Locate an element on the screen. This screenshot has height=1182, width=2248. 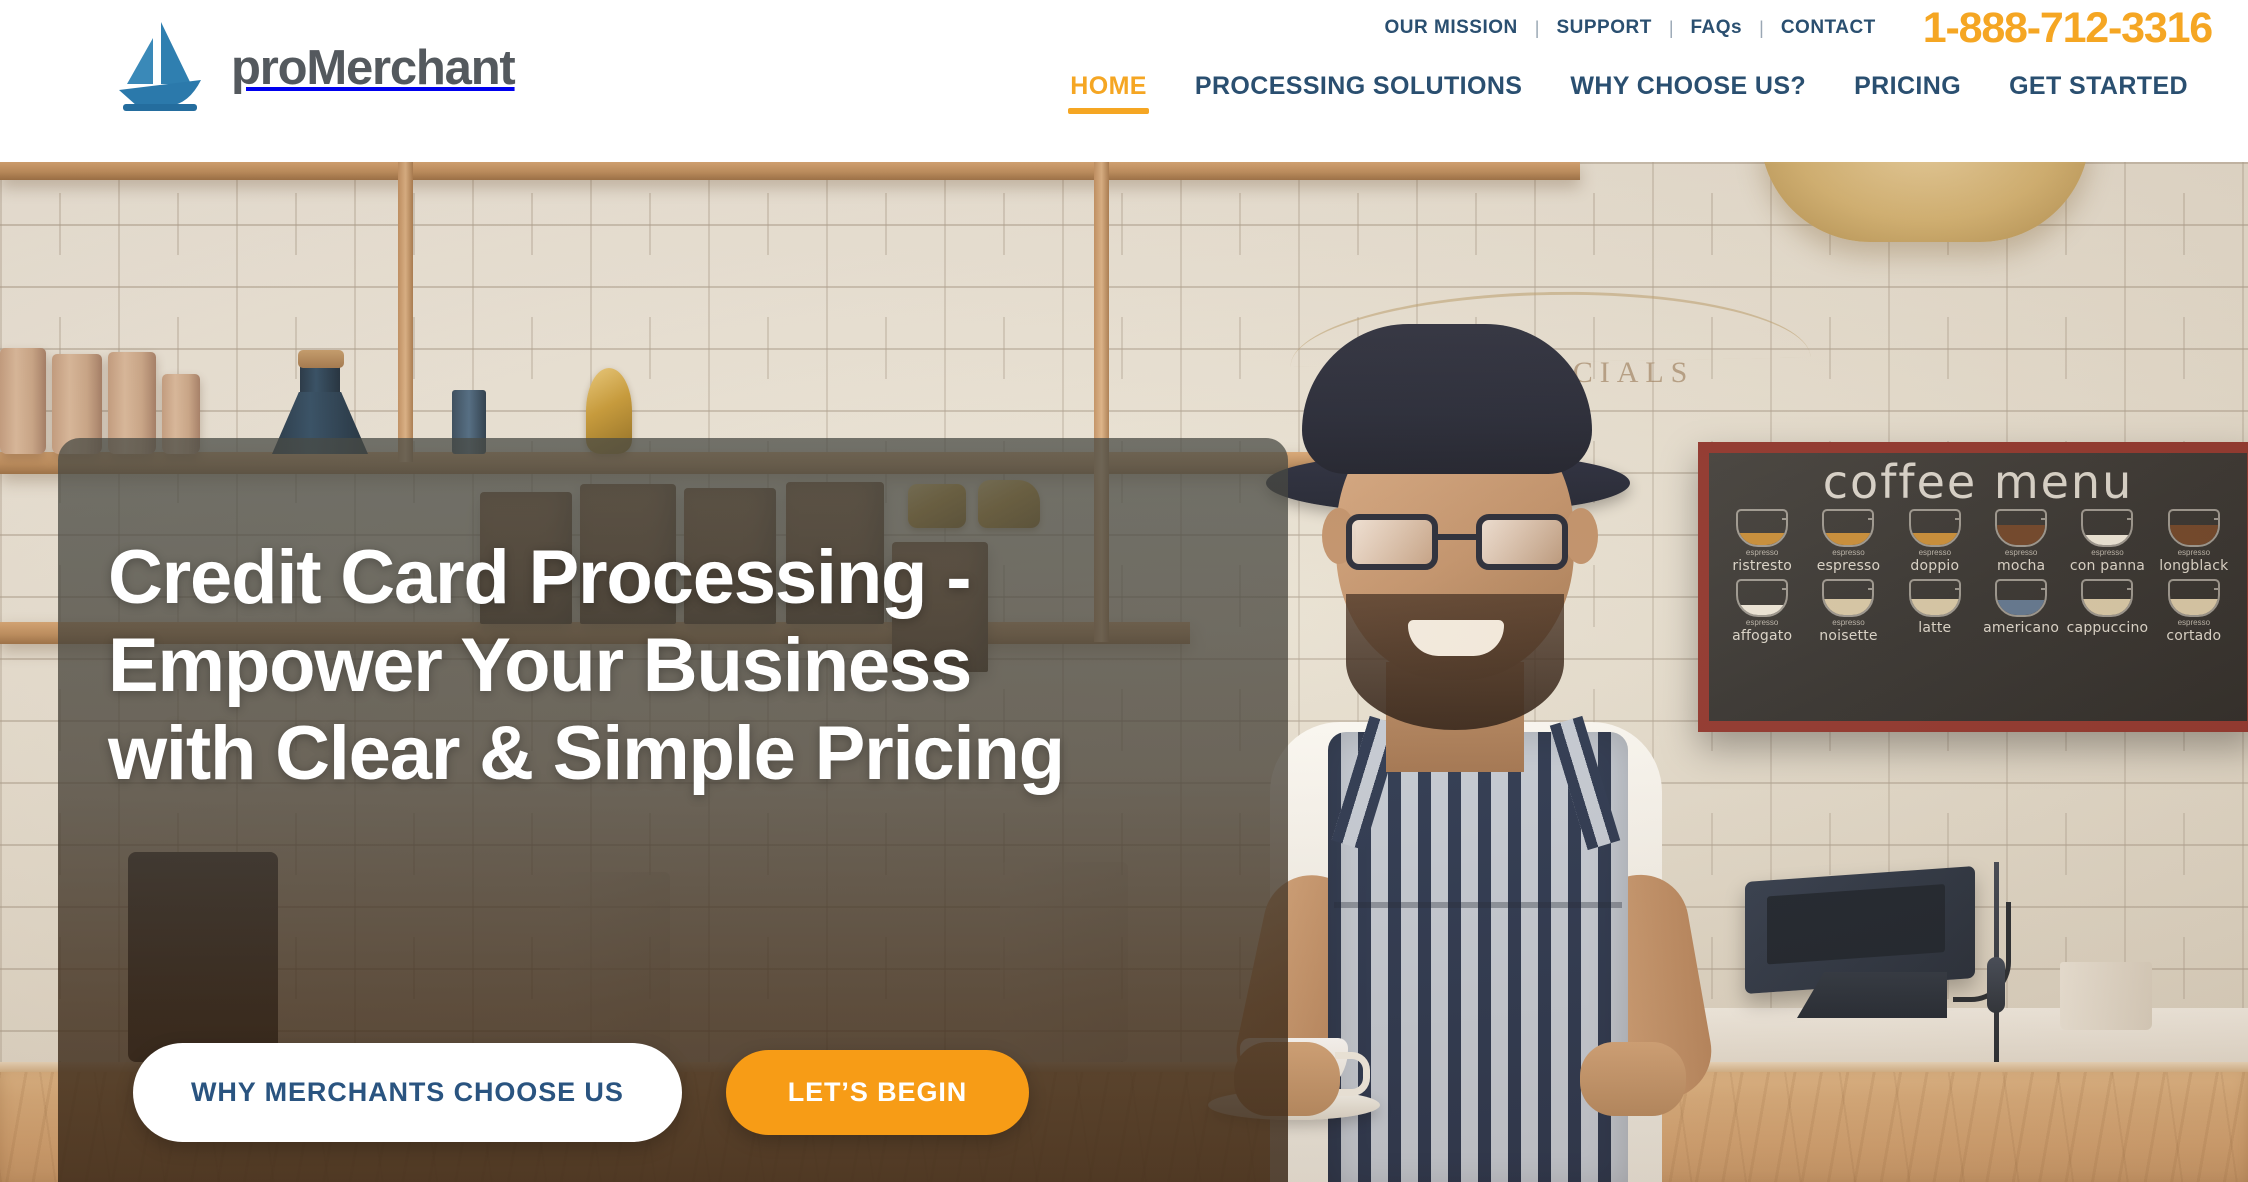
menu-item: espresso doppio is located at coordinates (1935, 541).